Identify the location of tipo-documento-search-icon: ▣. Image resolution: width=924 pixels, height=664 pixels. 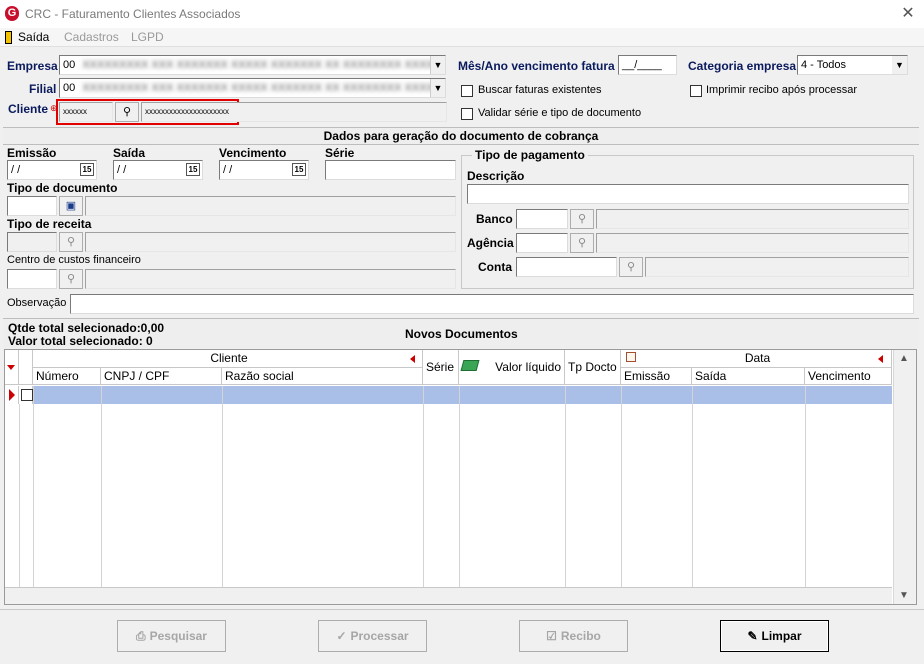
(71, 206).